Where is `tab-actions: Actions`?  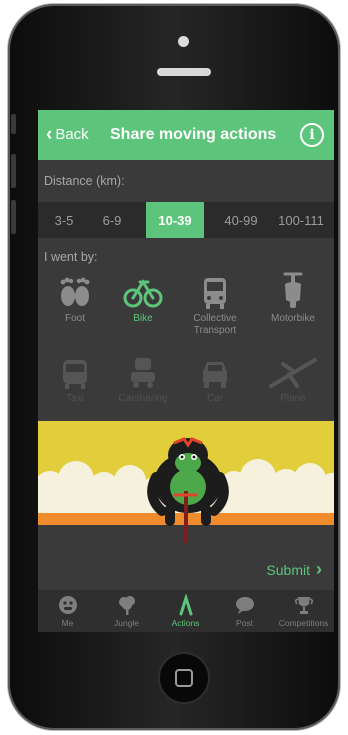 tab-actions: Actions is located at coordinates (185, 610).